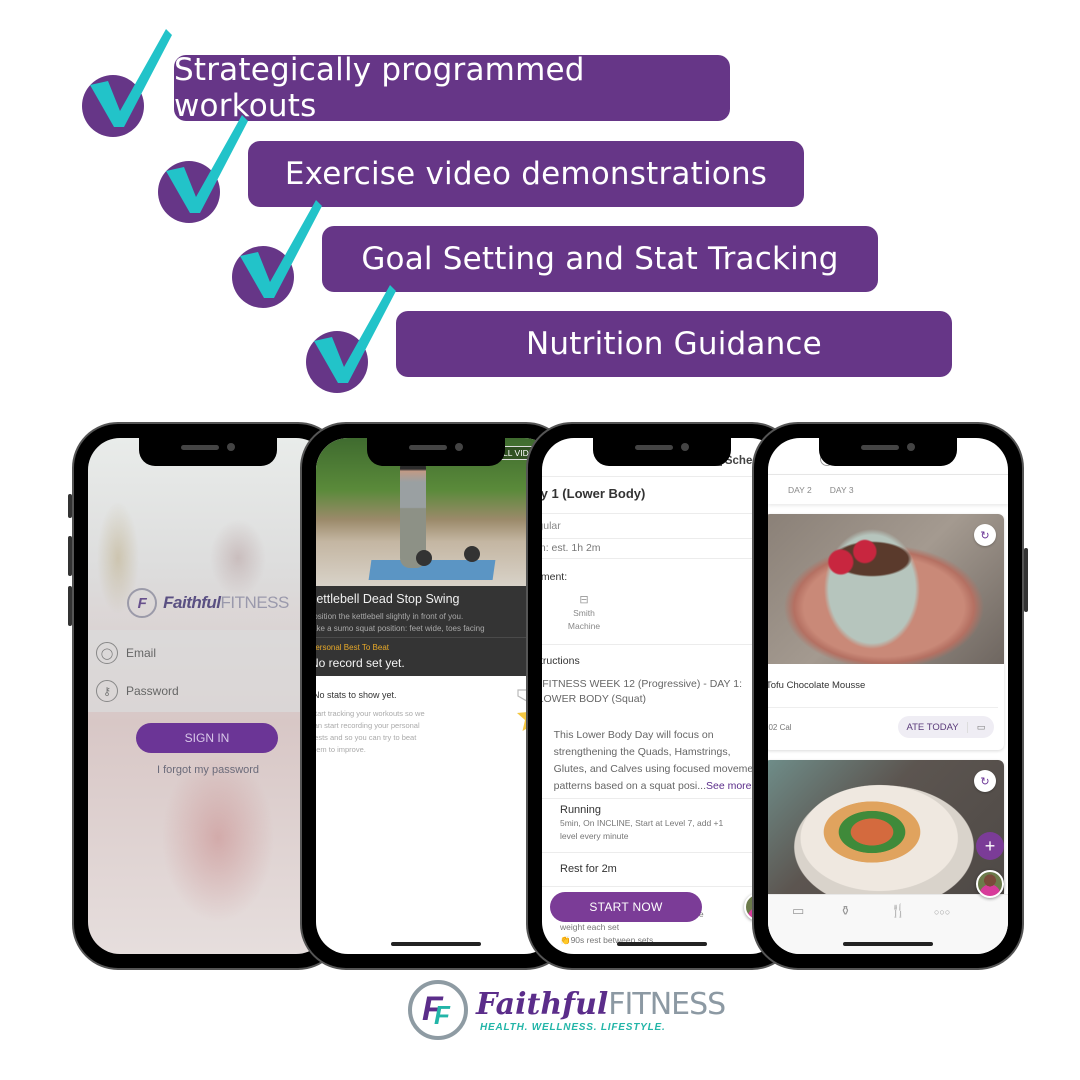  What do you see at coordinates (353, 647) in the screenshot?
I see `personal-best-label: Personal Best To Beat` at bounding box center [353, 647].